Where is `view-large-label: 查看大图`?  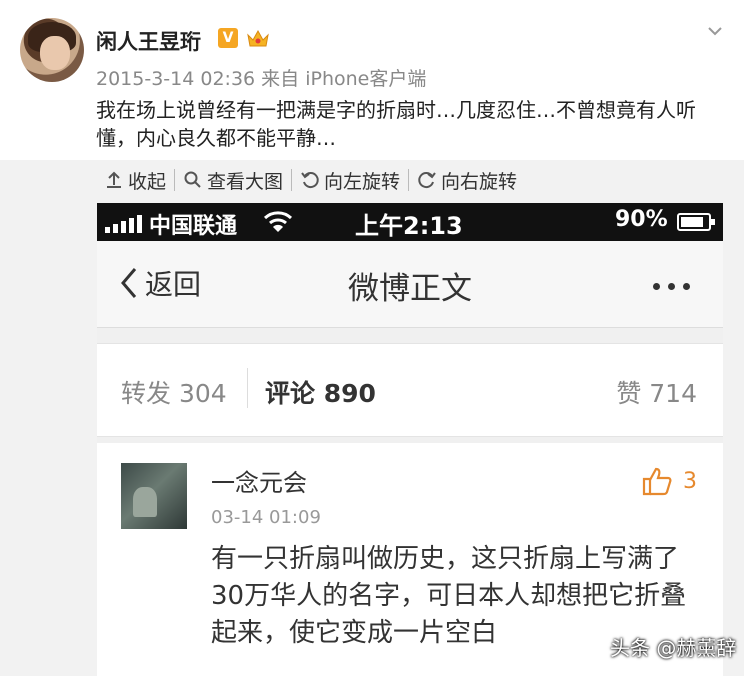
view-large-label: 查看大图 is located at coordinates (245, 181).